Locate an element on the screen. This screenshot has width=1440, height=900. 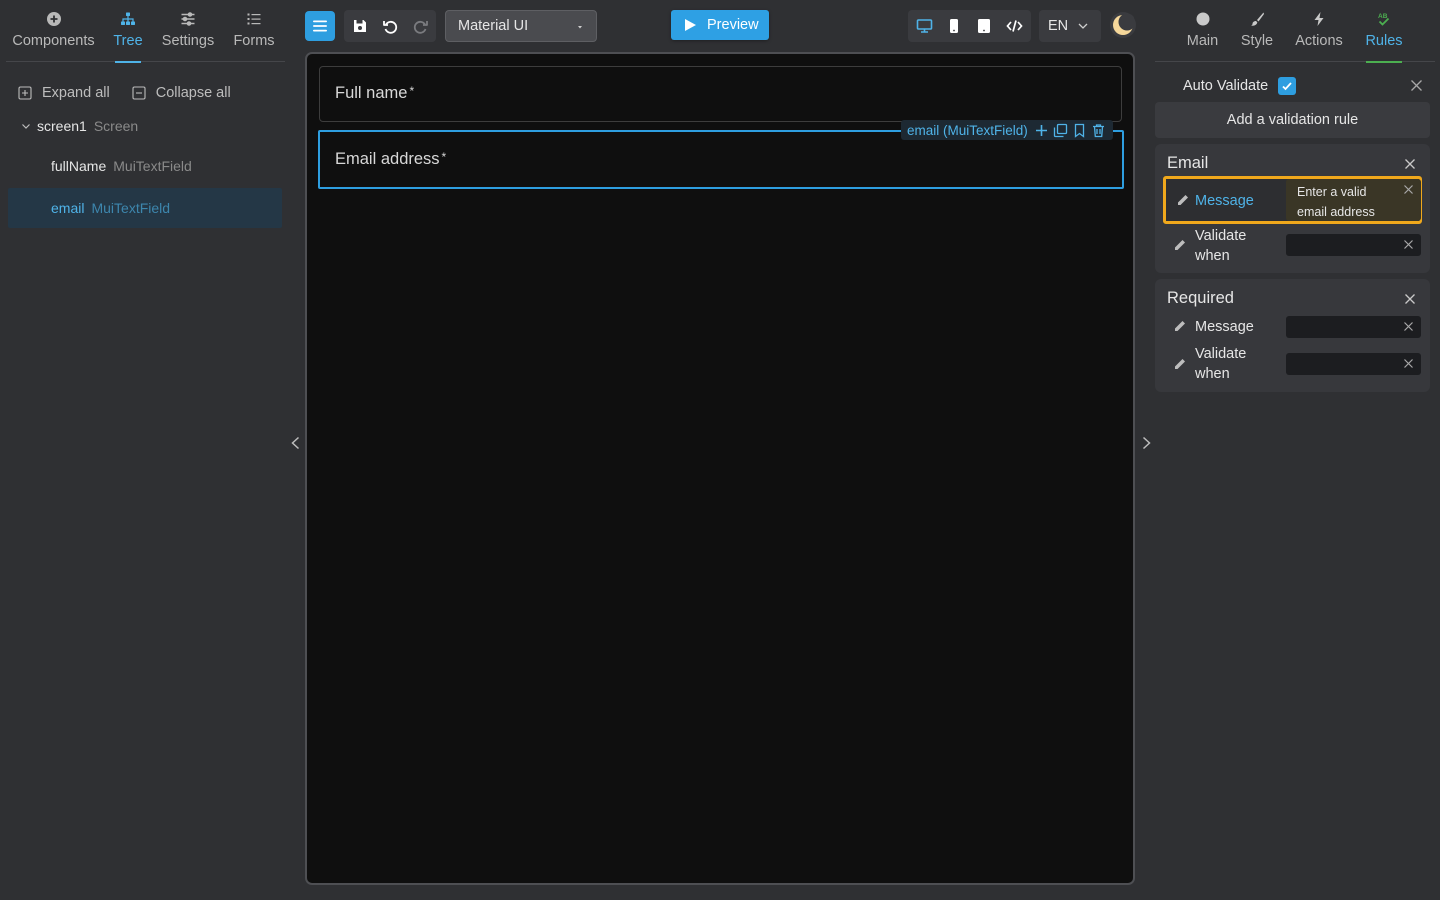
desktop-icon is located at coordinates (924, 26).